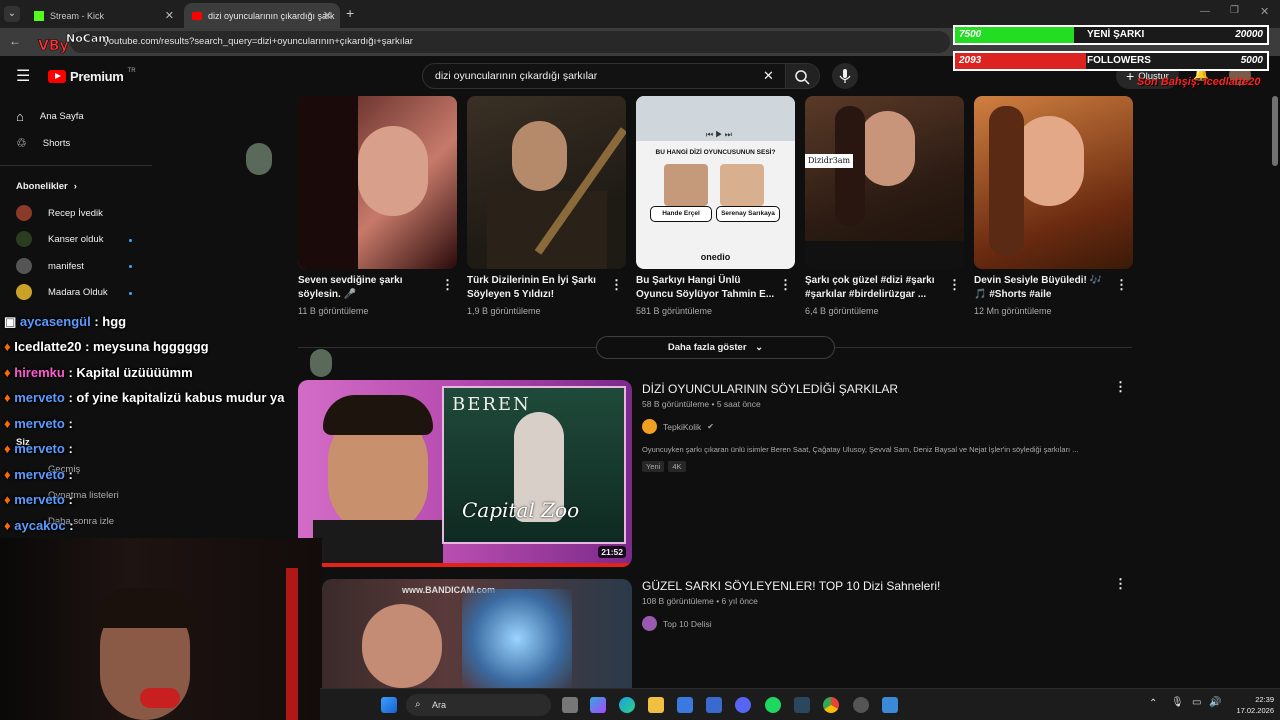  I want to click on clock: 22:39 17.02.2026, so click(1251, 705).